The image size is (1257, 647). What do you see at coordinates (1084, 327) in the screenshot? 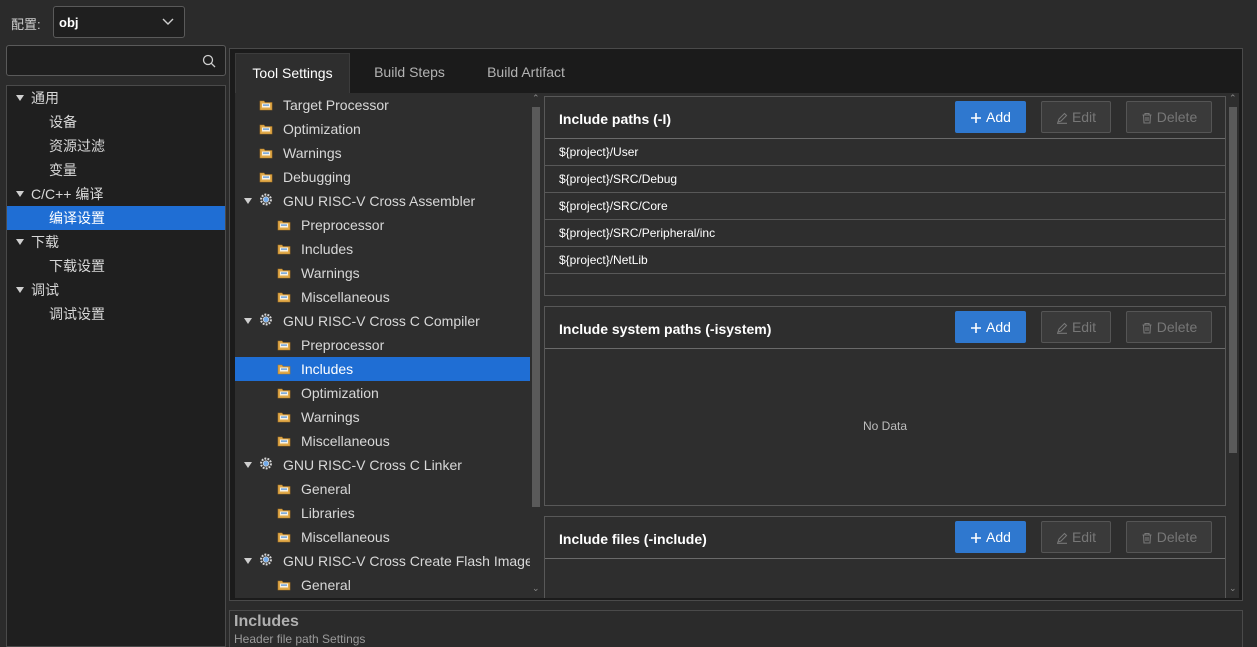
I see `edit-label: Edit` at bounding box center [1084, 327].